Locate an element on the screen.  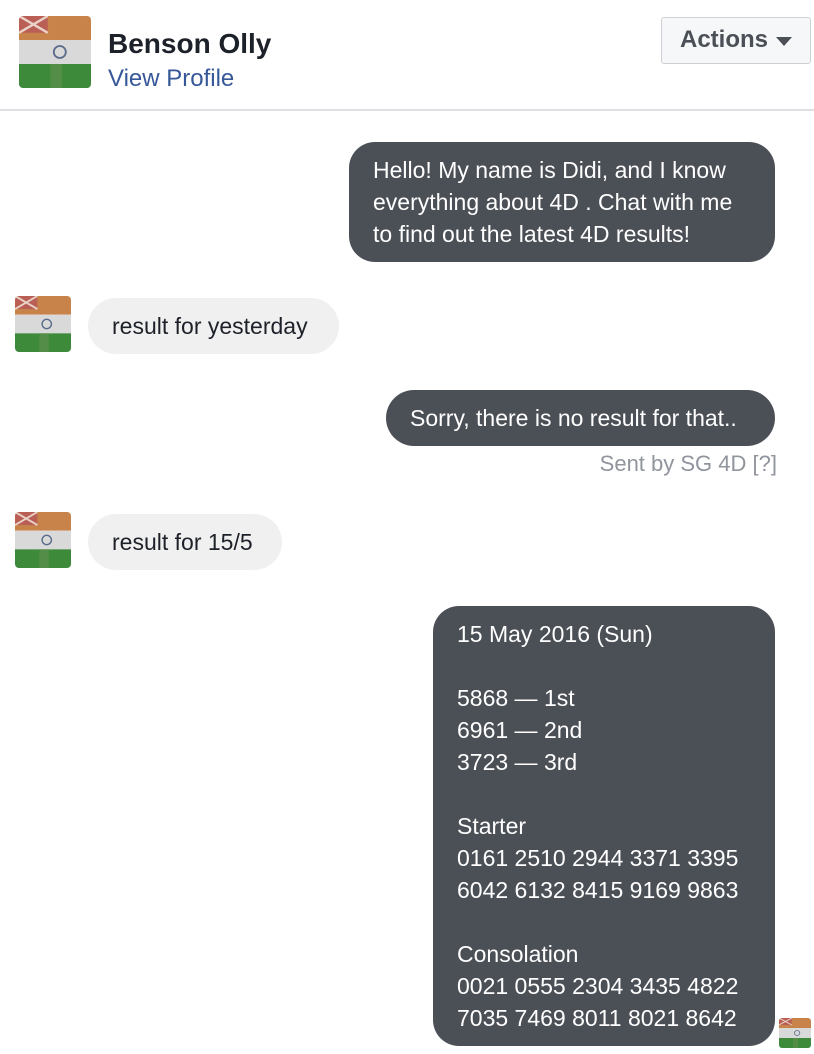
message-outgoing: Sorry, there is no result for that.. is located at coordinates (580, 418).